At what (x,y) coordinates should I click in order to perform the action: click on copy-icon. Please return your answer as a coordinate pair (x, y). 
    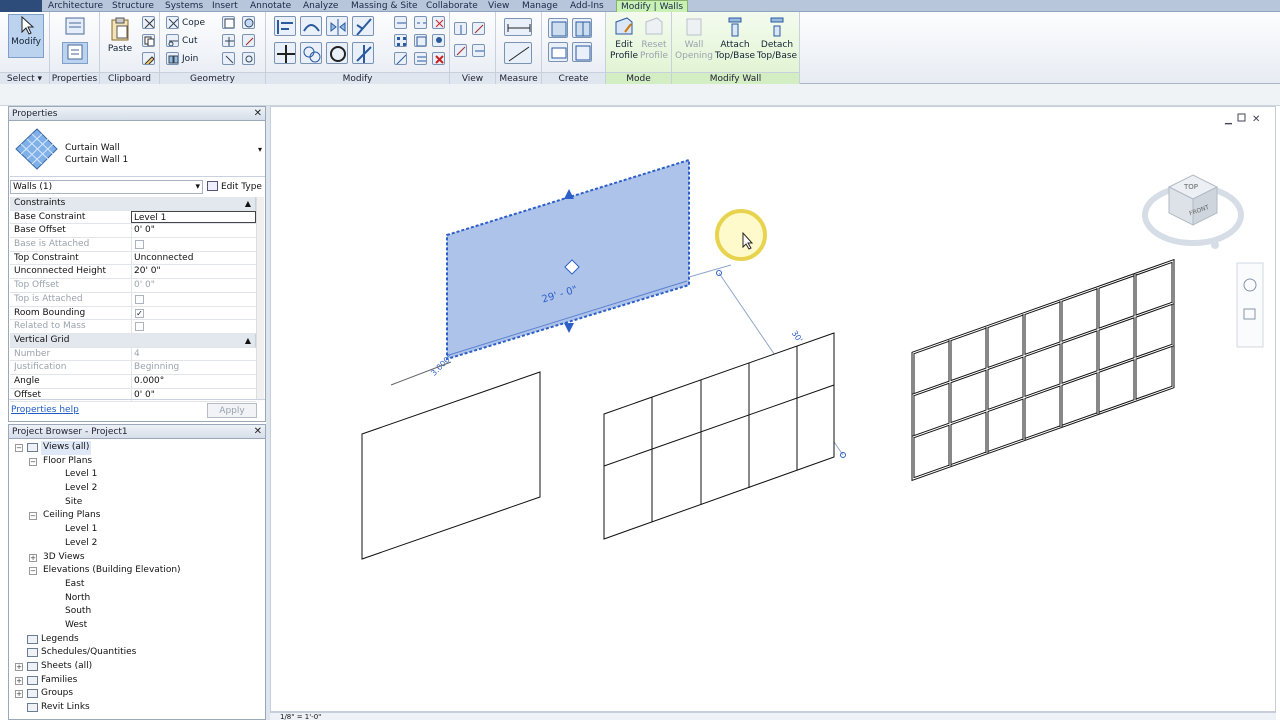
    Looking at the image, I should click on (148, 40).